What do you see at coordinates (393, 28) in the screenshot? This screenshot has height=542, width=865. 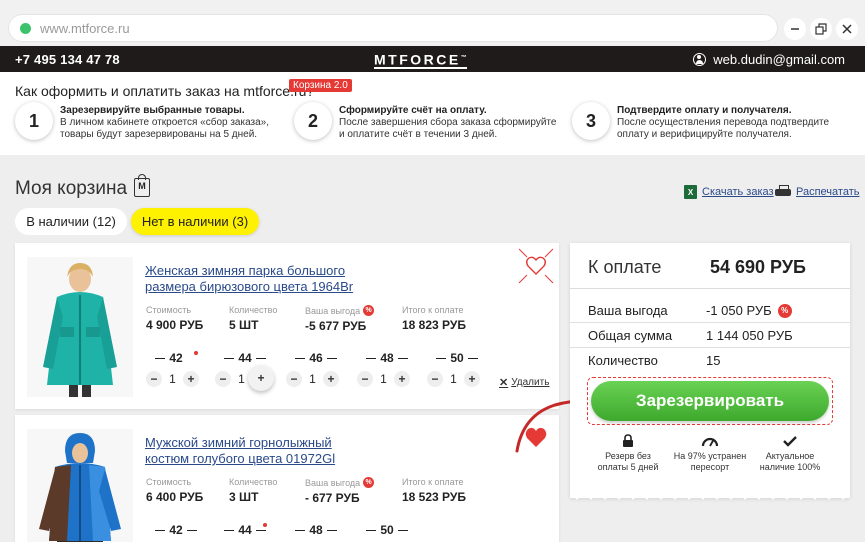 I see `address-bar: www.mtforce.ru` at bounding box center [393, 28].